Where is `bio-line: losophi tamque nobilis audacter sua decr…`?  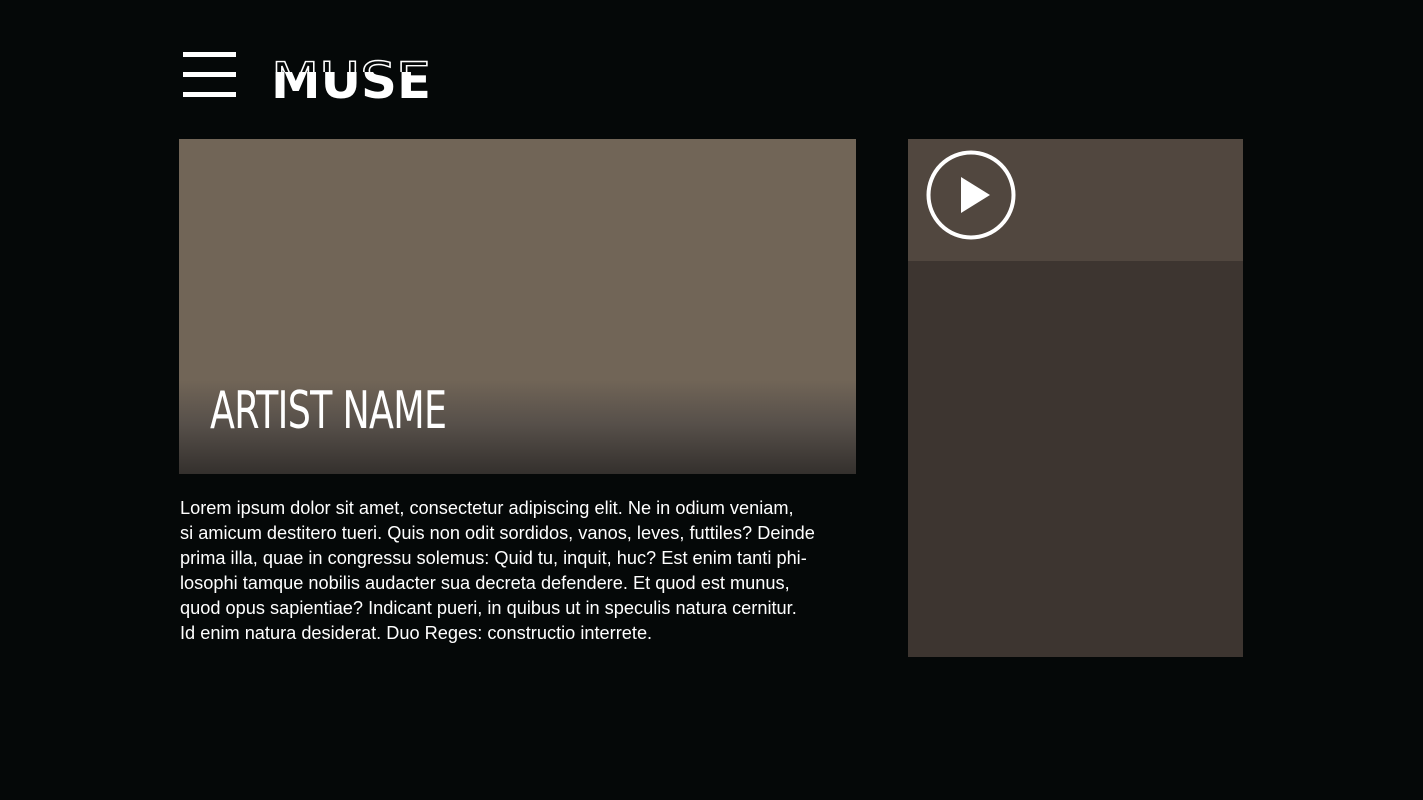 bio-line: losophi tamque nobilis audacter sua decr… is located at coordinates (485, 583).